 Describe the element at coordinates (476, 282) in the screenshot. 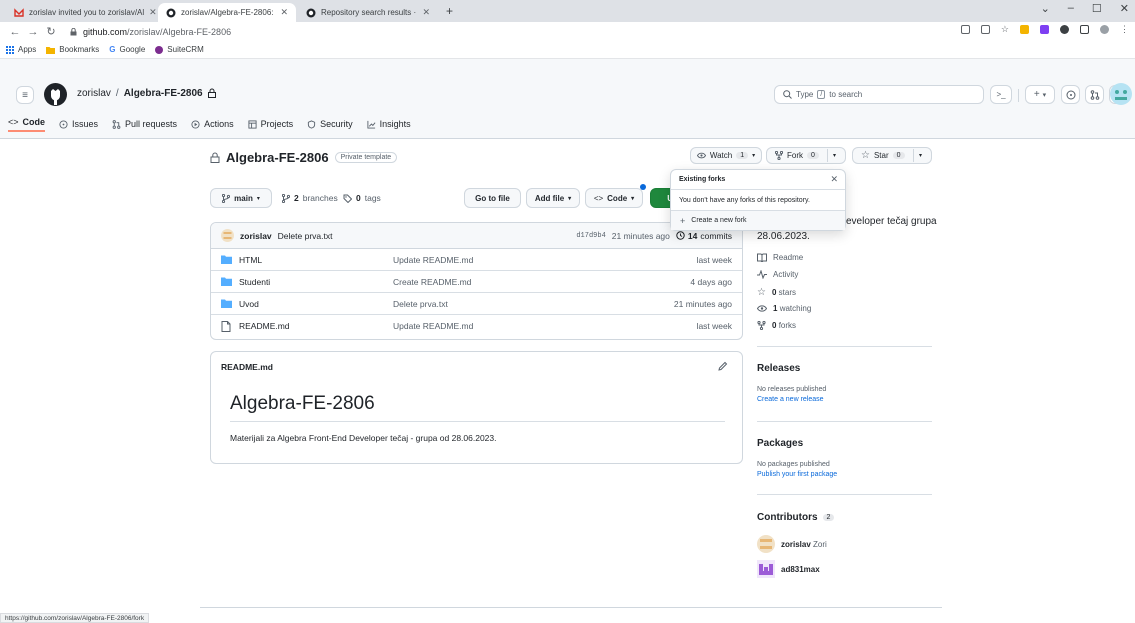

I see `file-row: Studenti Create README.md 4 days ago` at that location.